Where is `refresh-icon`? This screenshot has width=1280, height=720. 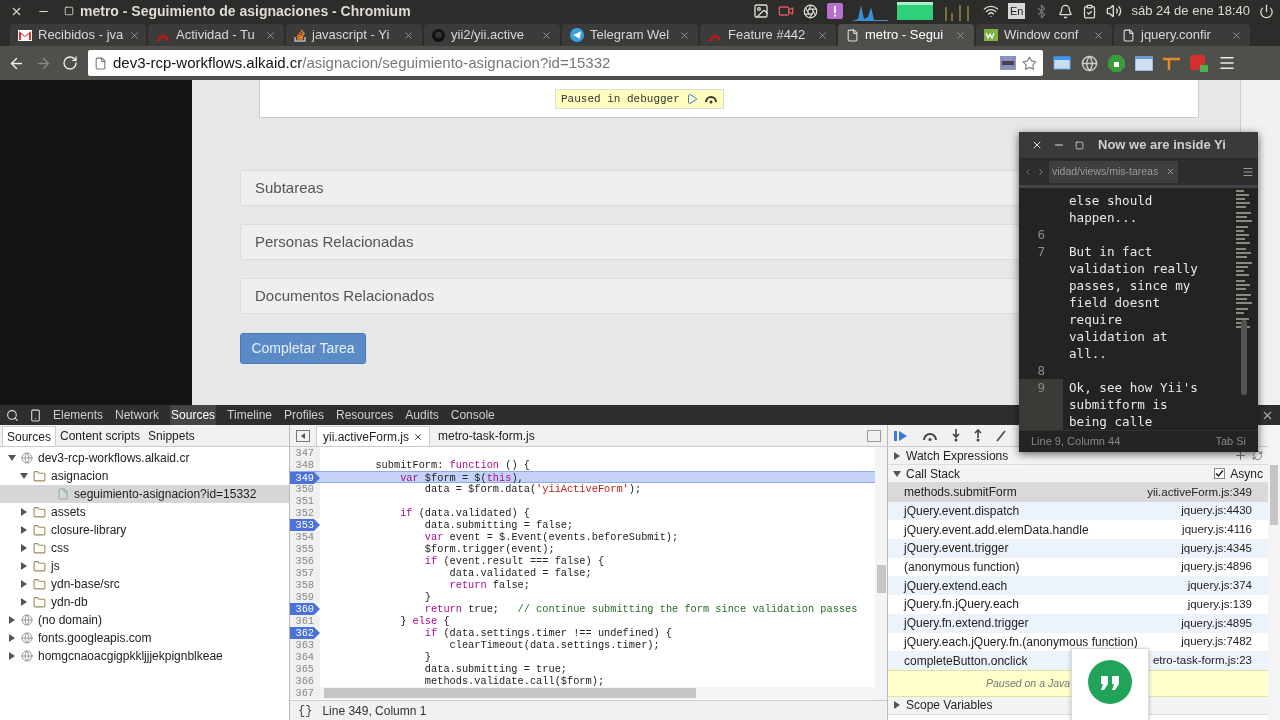
refresh-icon is located at coordinates (1257, 455).